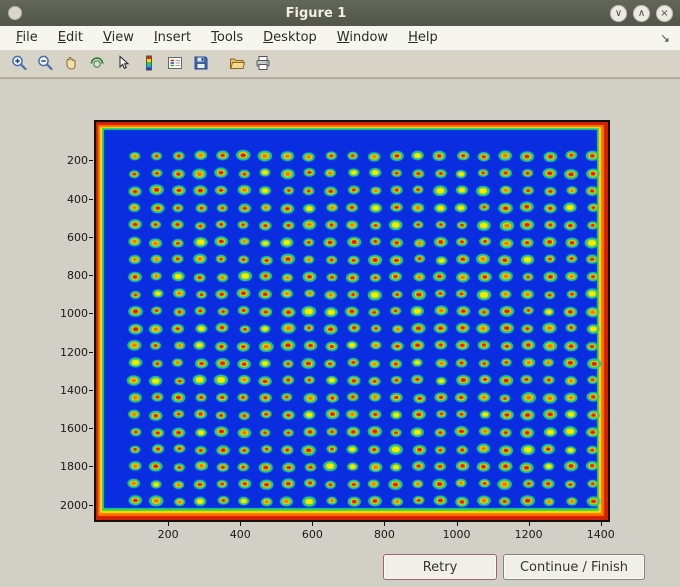 This screenshot has height=587, width=680. Describe the element at coordinates (77, 161) in the screenshot. I see `y-tick-label: 200` at that location.